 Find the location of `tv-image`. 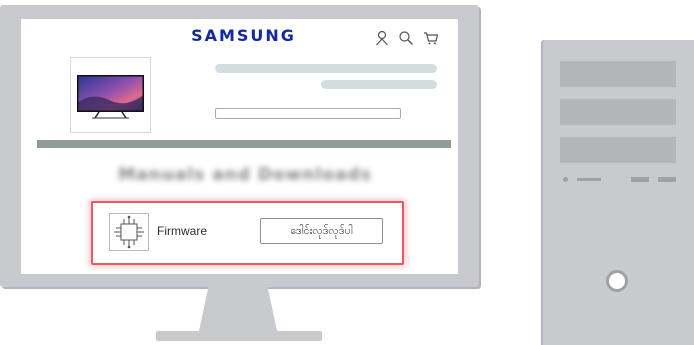

tv-image is located at coordinates (110, 97).